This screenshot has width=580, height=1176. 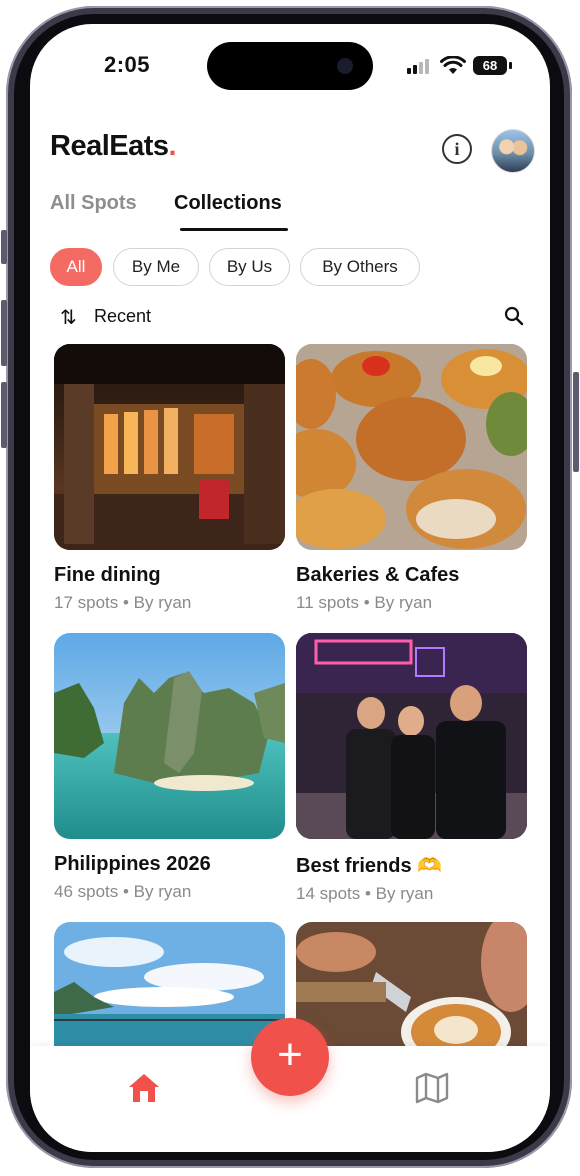 I want to click on collection-image-lagoon, so click(x=169, y=736).